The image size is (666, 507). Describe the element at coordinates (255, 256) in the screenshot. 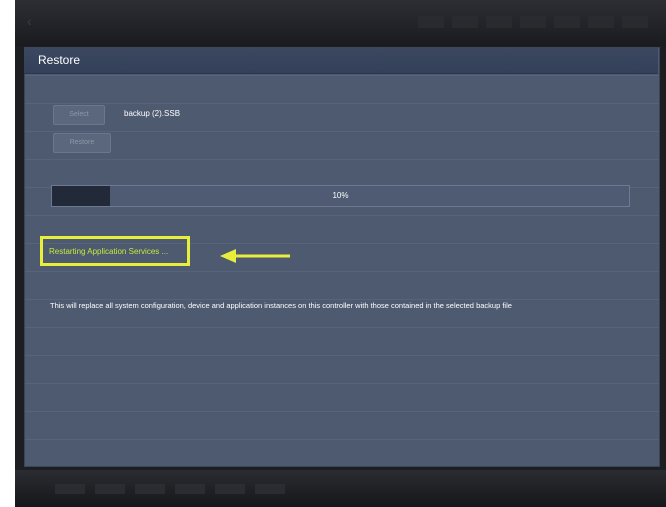

I see `arrow-left-icon` at that location.